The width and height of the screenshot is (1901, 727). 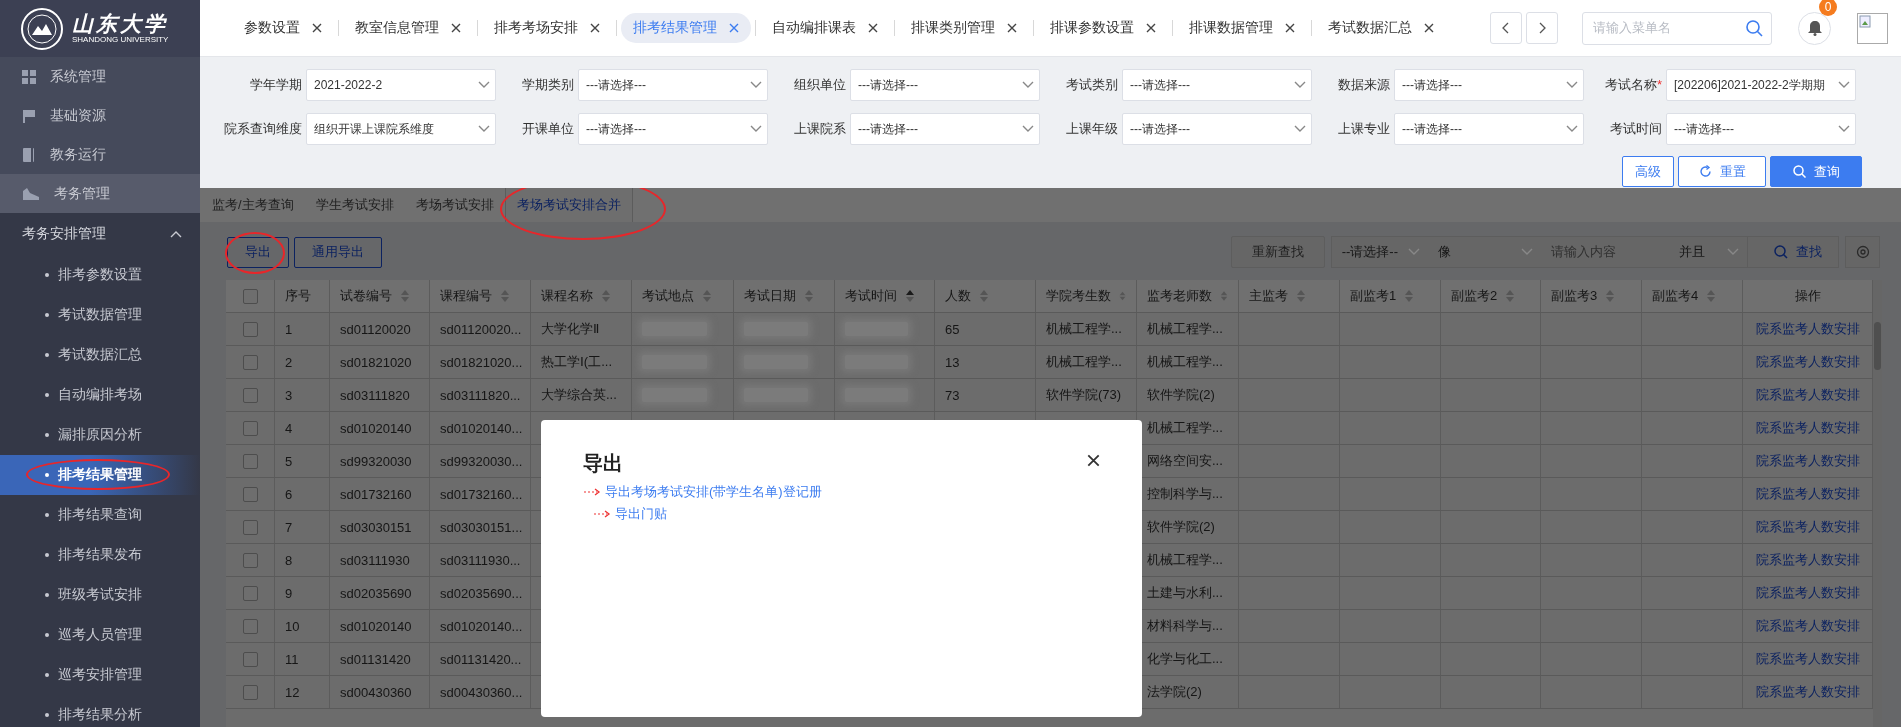 What do you see at coordinates (283, 28) in the screenshot?
I see `tab: 参数设置` at bounding box center [283, 28].